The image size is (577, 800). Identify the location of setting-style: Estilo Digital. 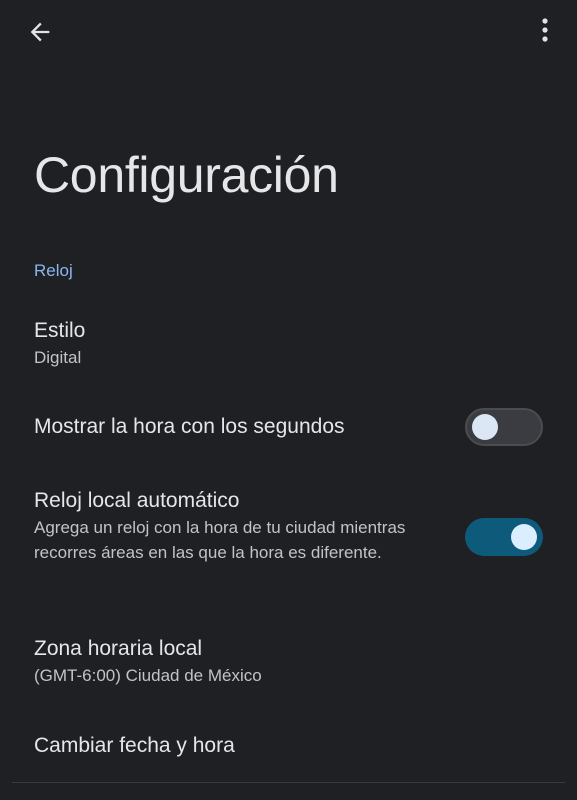
(288, 343).